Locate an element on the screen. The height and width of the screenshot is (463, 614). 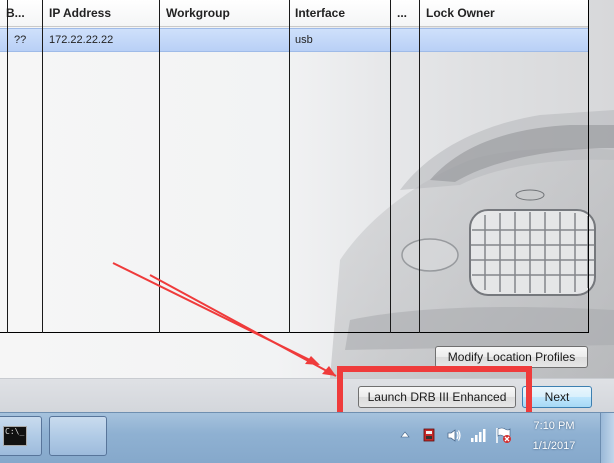
column-header-workgroup: Workgroup is located at coordinates (224, 13).